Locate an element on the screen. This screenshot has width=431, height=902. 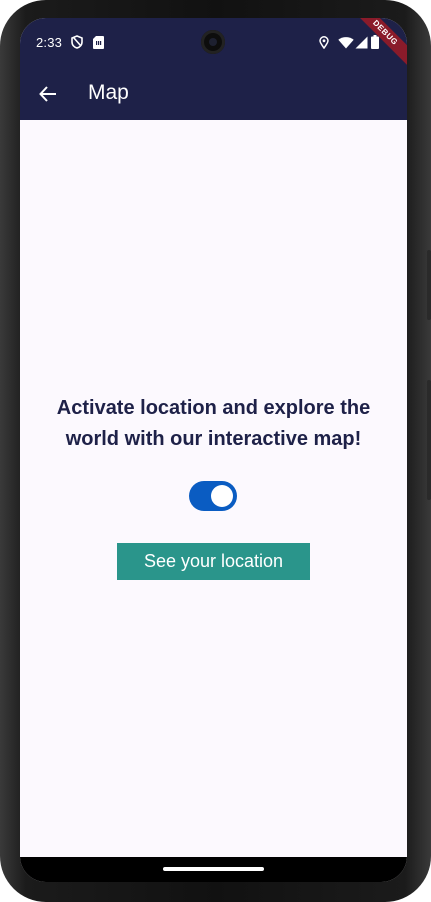
see-location-button: See your location is located at coordinates (213, 561).